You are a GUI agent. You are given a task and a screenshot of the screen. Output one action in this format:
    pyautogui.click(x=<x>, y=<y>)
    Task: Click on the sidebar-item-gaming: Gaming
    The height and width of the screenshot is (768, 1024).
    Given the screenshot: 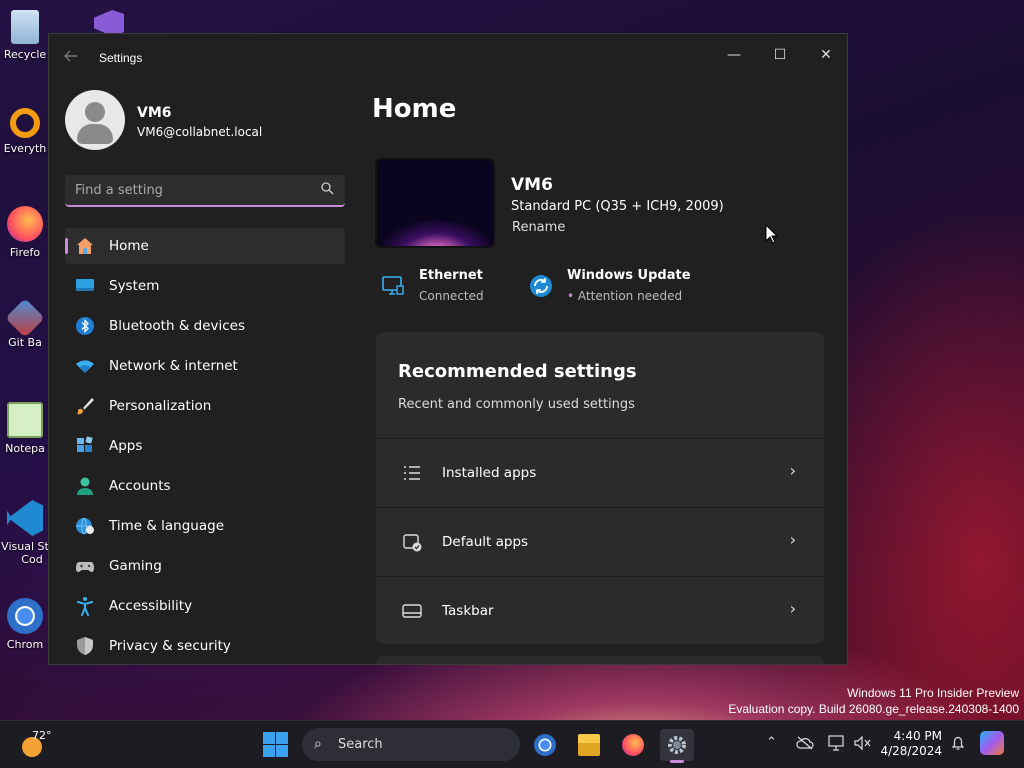 What is the action you would take?
    pyautogui.click(x=205, y=566)
    